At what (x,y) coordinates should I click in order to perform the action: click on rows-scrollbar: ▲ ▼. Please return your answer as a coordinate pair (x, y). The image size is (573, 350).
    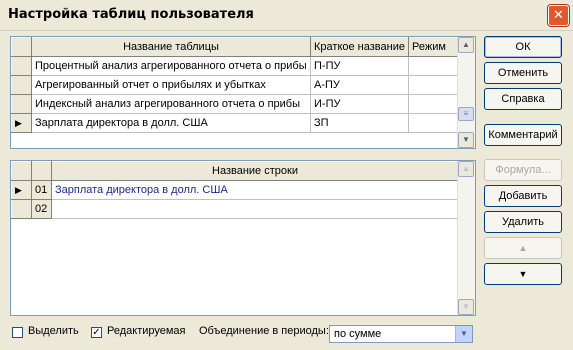
    Looking at the image, I should click on (466, 238).